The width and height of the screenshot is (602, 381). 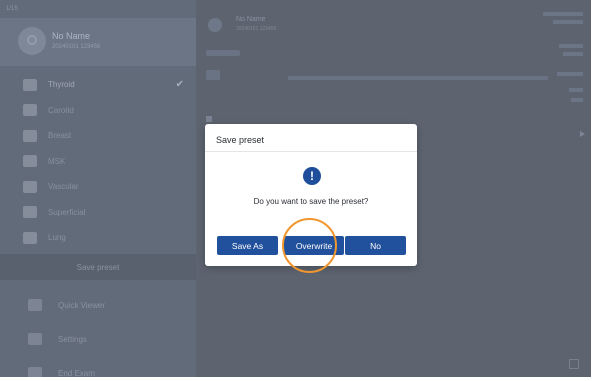 What do you see at coordinates (30, 135) in the screenshot?
I see `breast-icon` at bounding box center [30, 135].